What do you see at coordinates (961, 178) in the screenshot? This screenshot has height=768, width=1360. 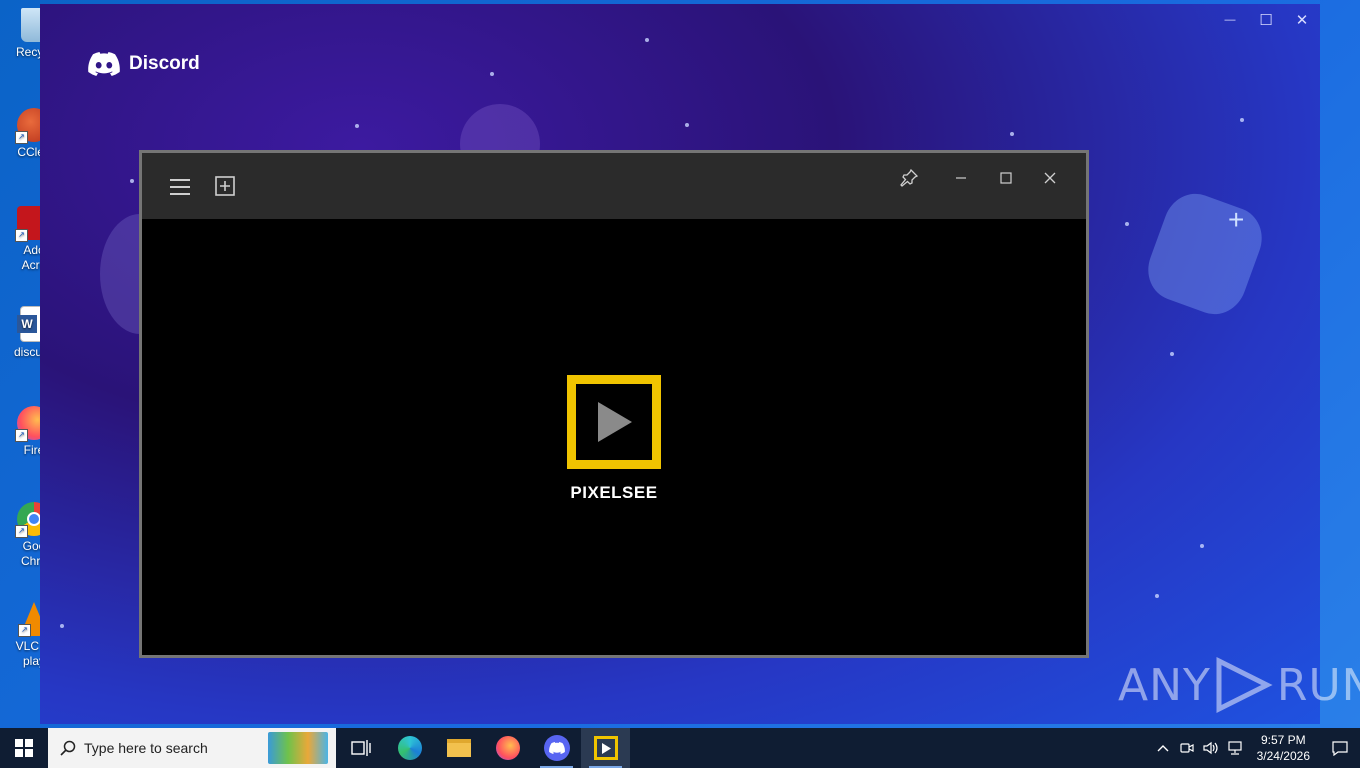 I see `minimize-icon` at bounding box center [961, 178].